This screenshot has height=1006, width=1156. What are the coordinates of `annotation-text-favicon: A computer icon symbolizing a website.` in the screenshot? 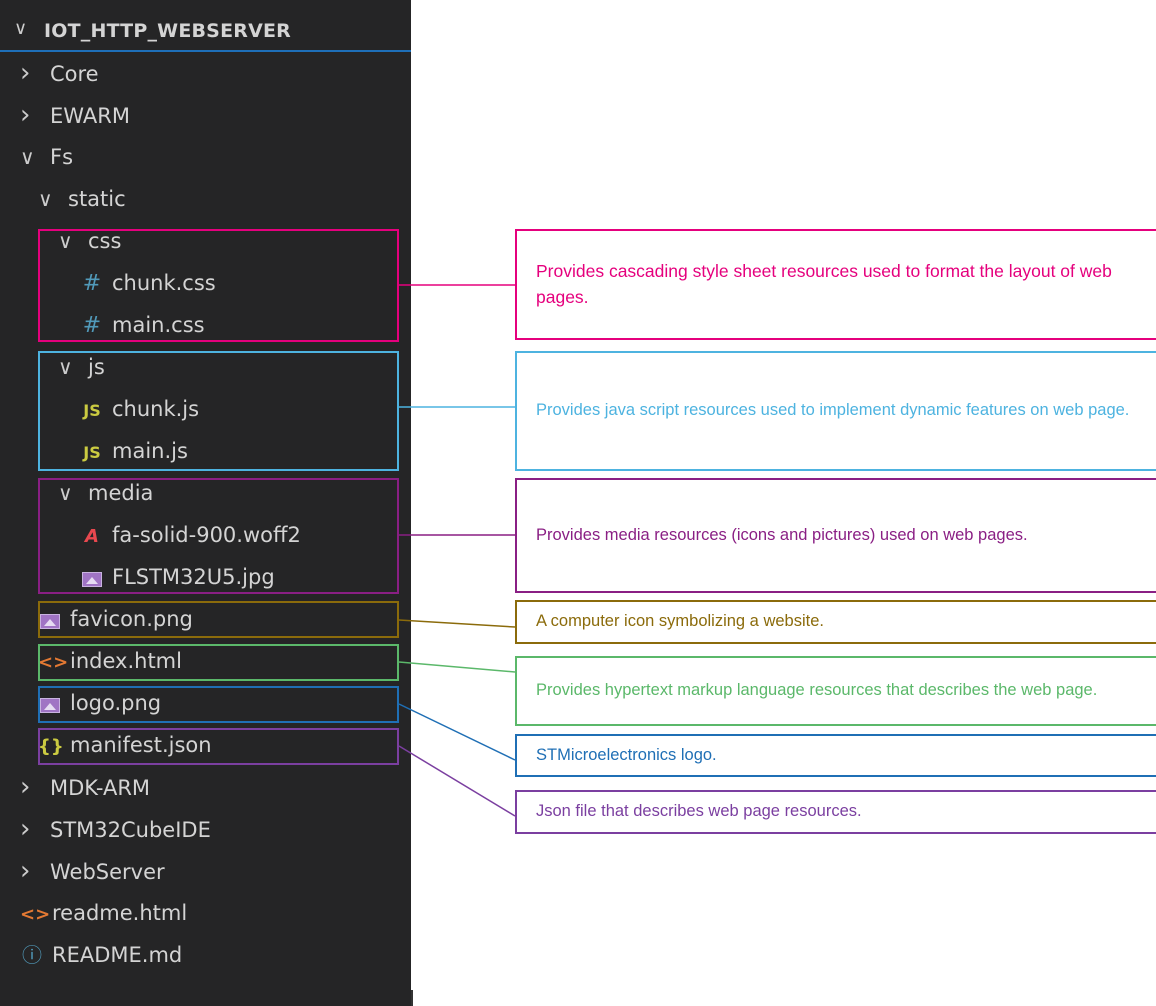 It's located at (680, 621).